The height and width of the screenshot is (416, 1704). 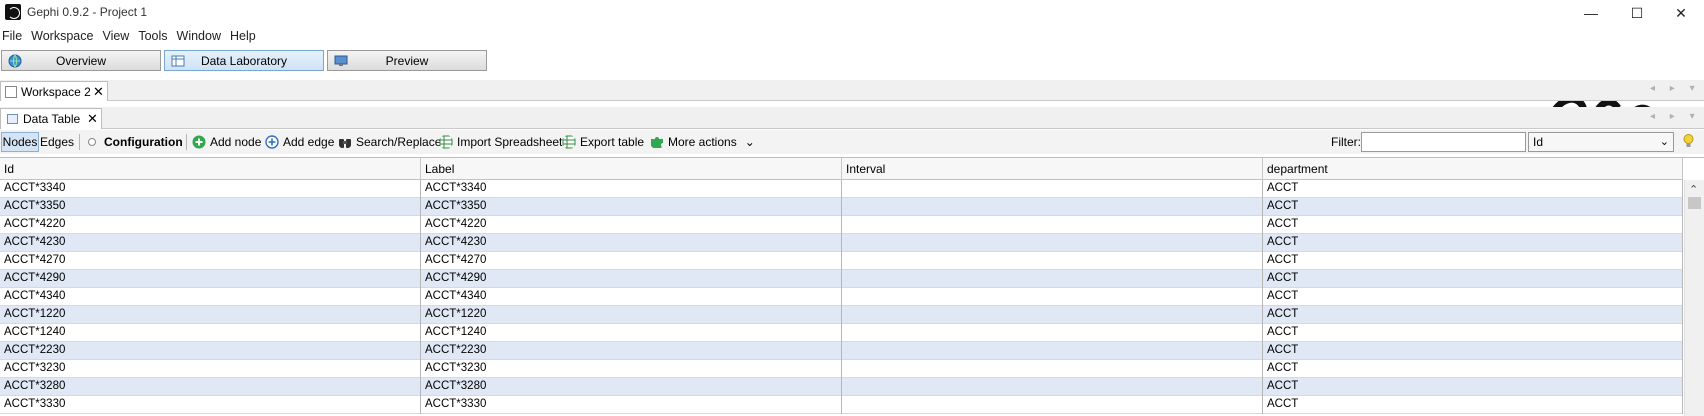 What do you see at coordinates (631, 189) in the screenshot?
I see `cell-label: ACCT*3340` at bounding box center [631, 189].